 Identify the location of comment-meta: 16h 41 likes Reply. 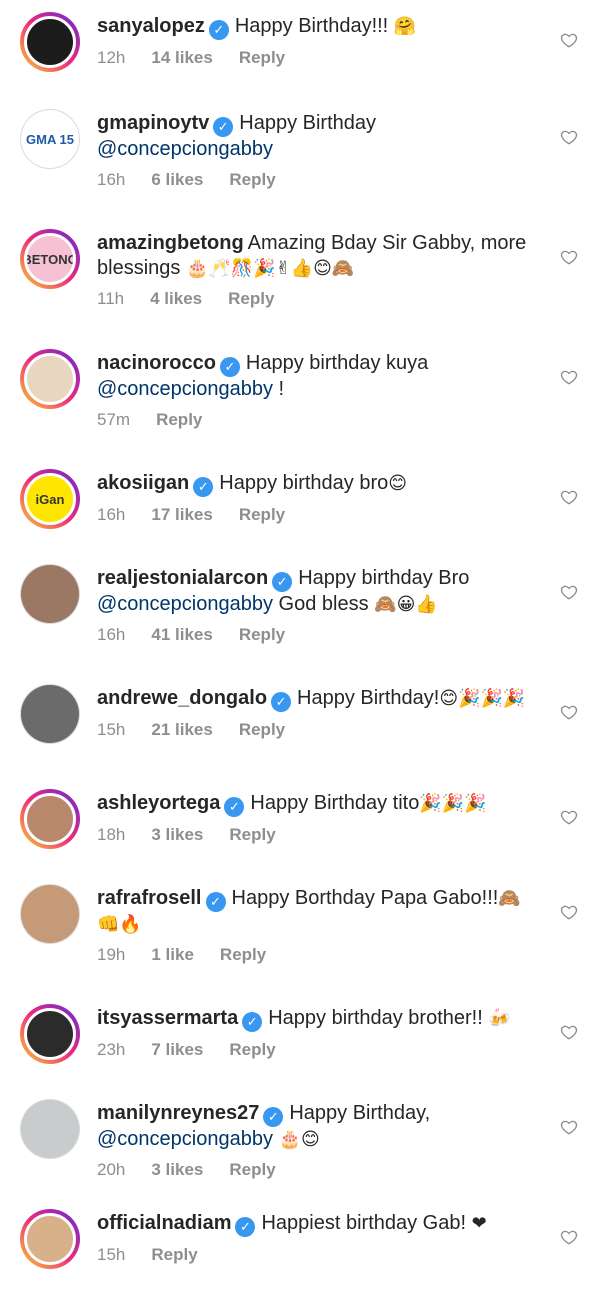
(317, 636).